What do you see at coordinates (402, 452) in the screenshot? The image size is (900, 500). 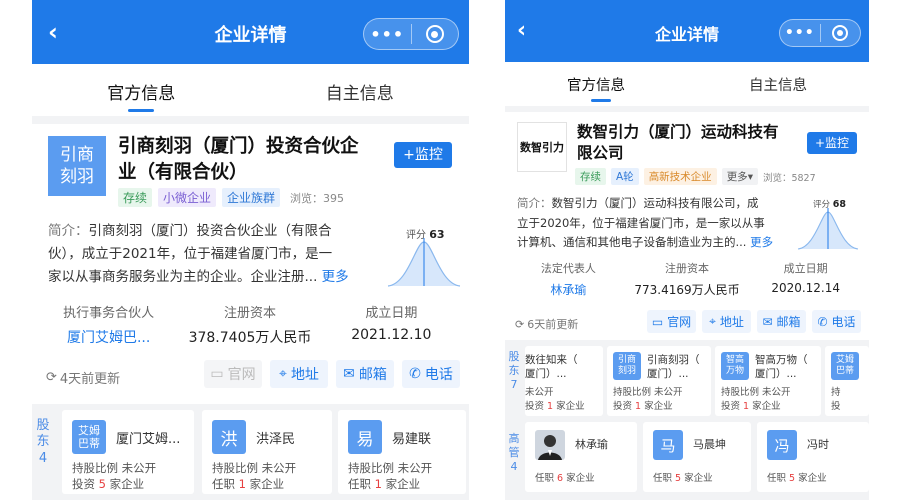 I see `shareholder-card: 易 易建联 持股比例 未公开 任职 1 家企业` at bounding box center [402, 452].